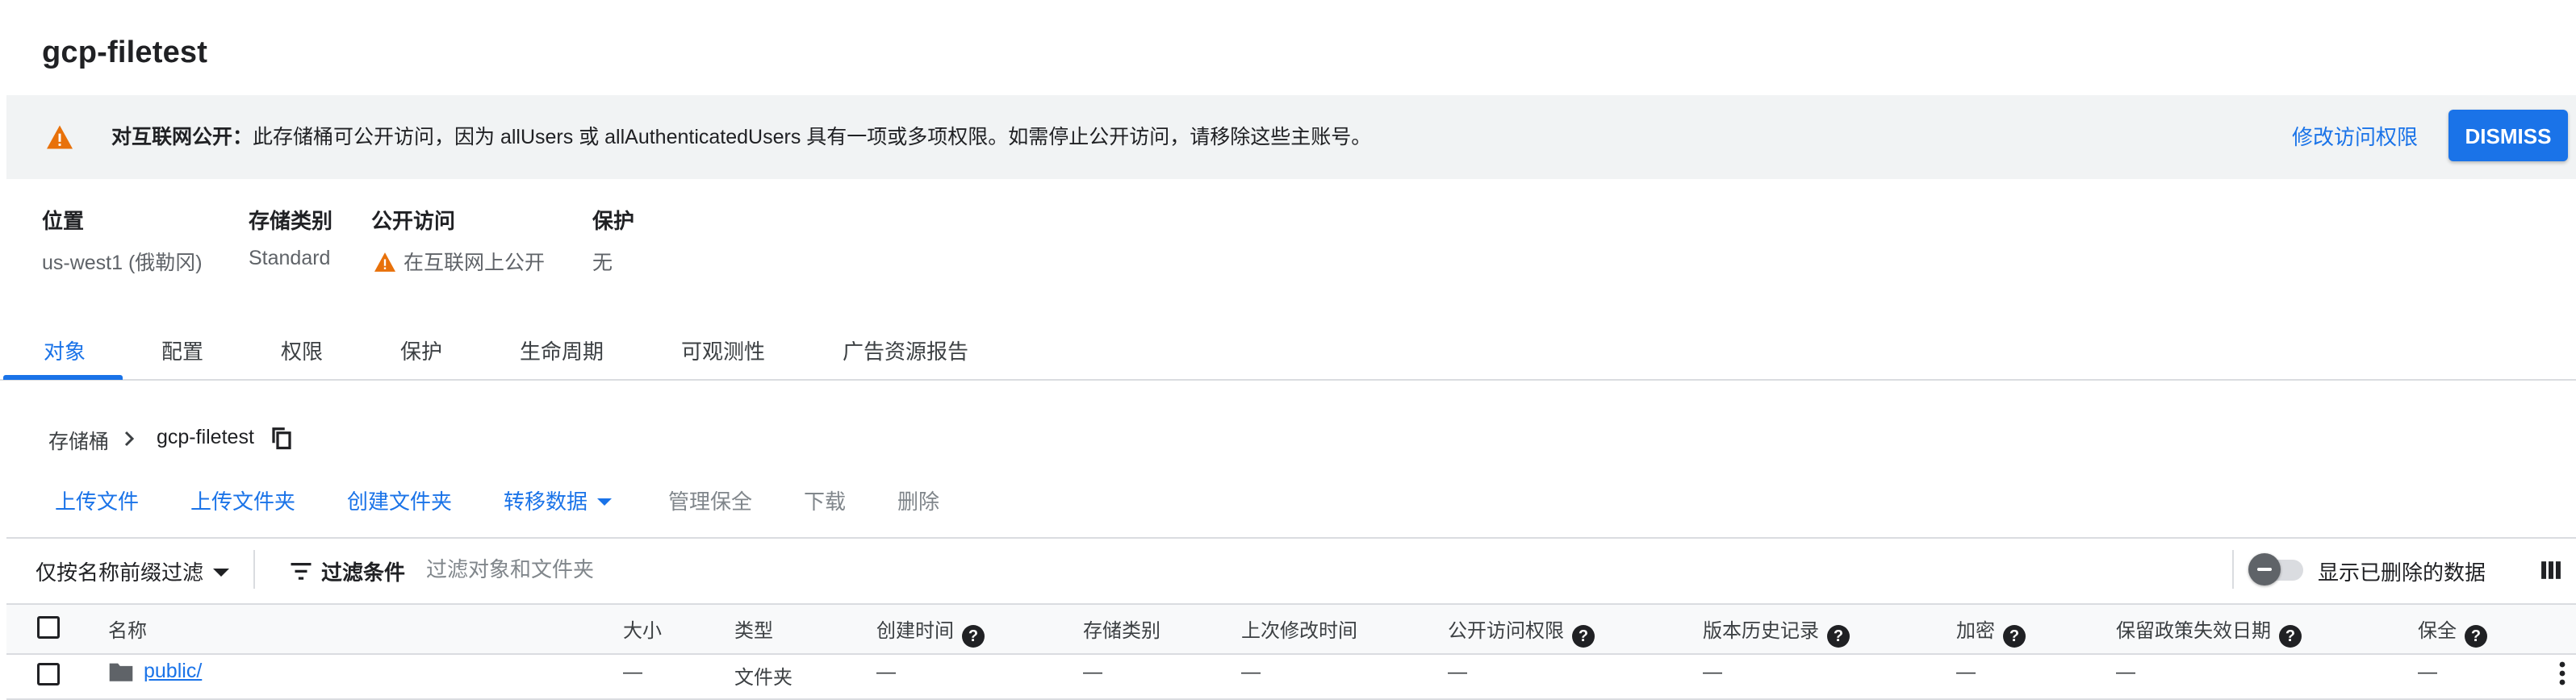 The height and width of the screenshot is (700, 2576). What do you see at coordinates (1288, 380) in the screenshot?
I see `tabs-divider` at bounding box center [1288, 380].